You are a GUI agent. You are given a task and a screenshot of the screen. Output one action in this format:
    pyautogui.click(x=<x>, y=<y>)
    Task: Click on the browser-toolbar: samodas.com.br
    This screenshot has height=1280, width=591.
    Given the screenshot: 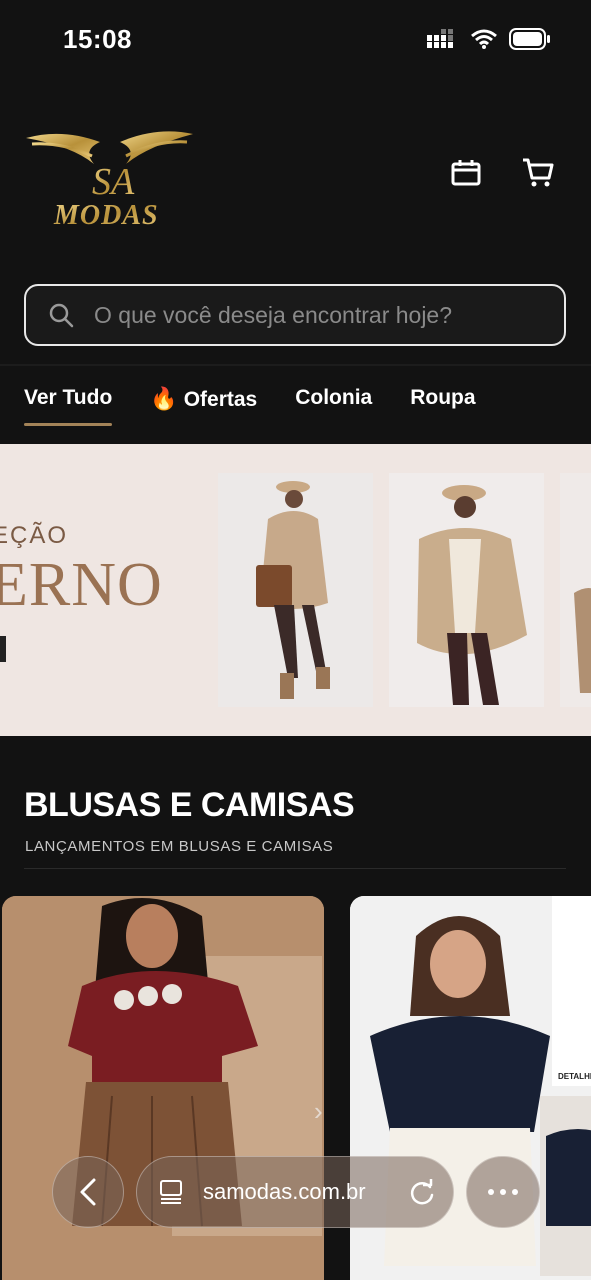 What is the action you would take?
    pyautogui.click(x=296, y=1192)
    